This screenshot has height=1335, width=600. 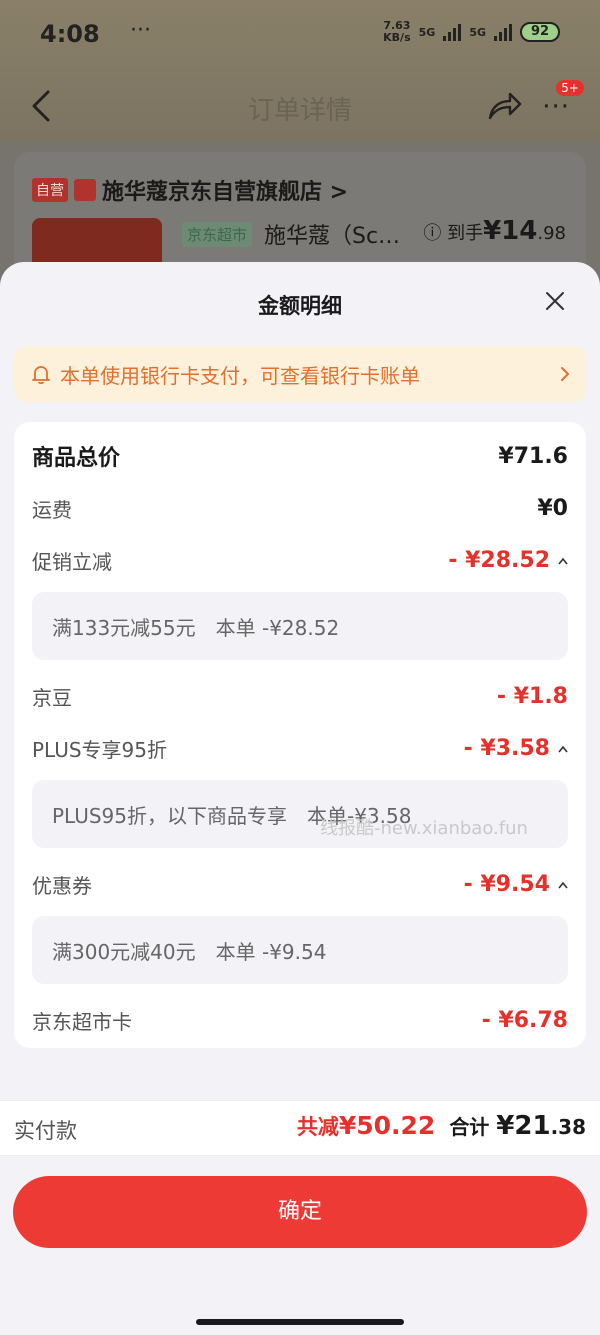 What do you see at coordinates (532, 696) in the screenshot?
I see `jingdou-value: - ¥1.8` at bounding box center [532, 696].